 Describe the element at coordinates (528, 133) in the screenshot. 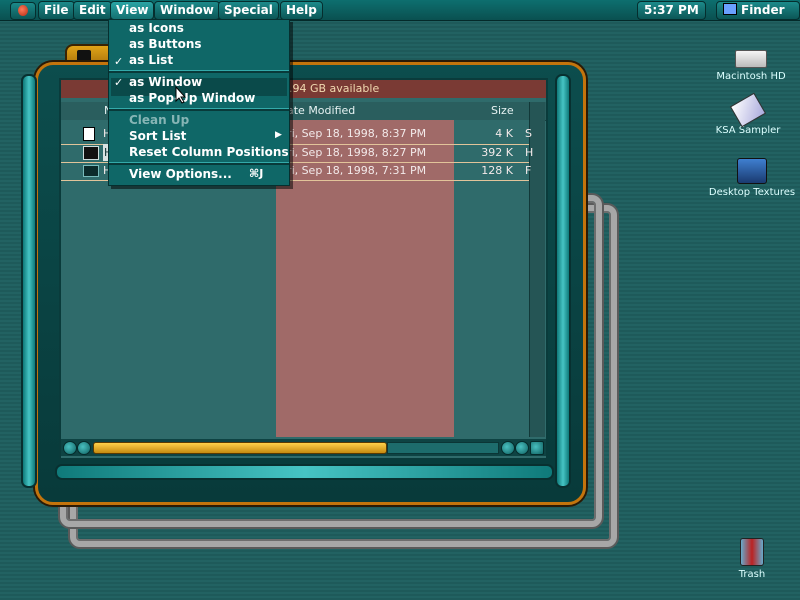

I see `file-kind: S` at that location.